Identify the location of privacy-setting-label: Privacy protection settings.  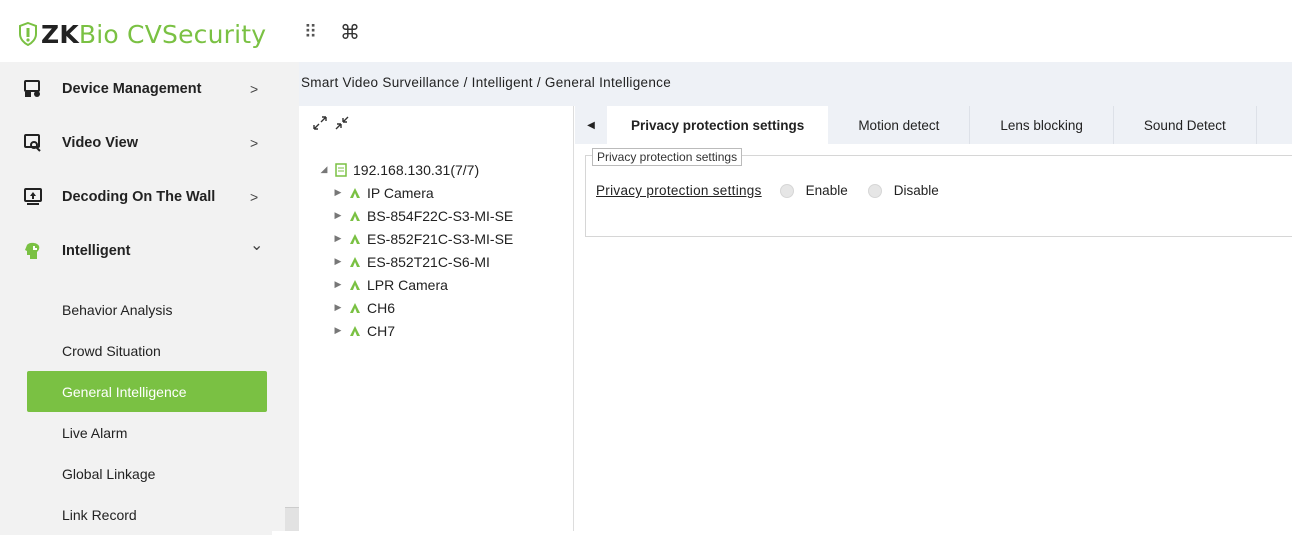
(679, 190).